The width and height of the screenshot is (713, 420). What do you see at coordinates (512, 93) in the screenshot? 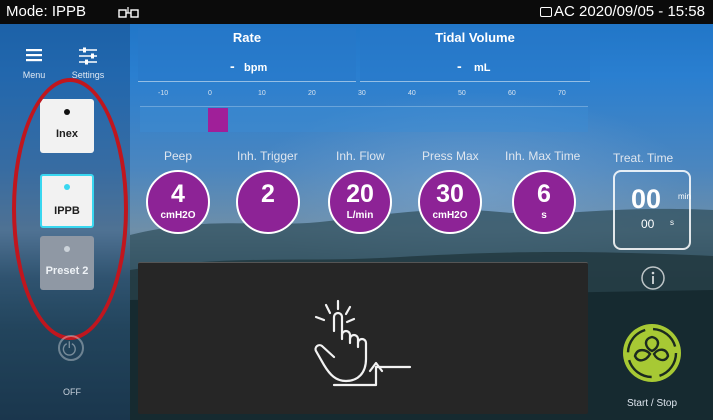
I see `pressure-scale-tick: 60` at bounding box center [512, 93].